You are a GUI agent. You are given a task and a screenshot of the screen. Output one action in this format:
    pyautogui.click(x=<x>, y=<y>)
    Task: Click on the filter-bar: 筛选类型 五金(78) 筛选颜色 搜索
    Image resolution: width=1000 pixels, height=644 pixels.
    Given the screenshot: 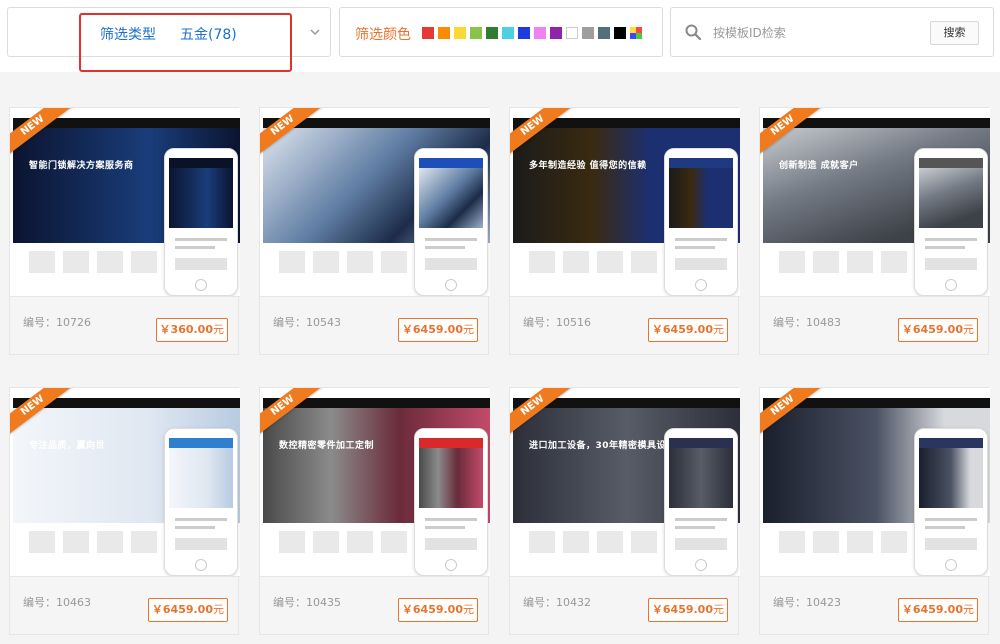 What is the action you would take?
    pyautogui.click(x=500, y=36)
    